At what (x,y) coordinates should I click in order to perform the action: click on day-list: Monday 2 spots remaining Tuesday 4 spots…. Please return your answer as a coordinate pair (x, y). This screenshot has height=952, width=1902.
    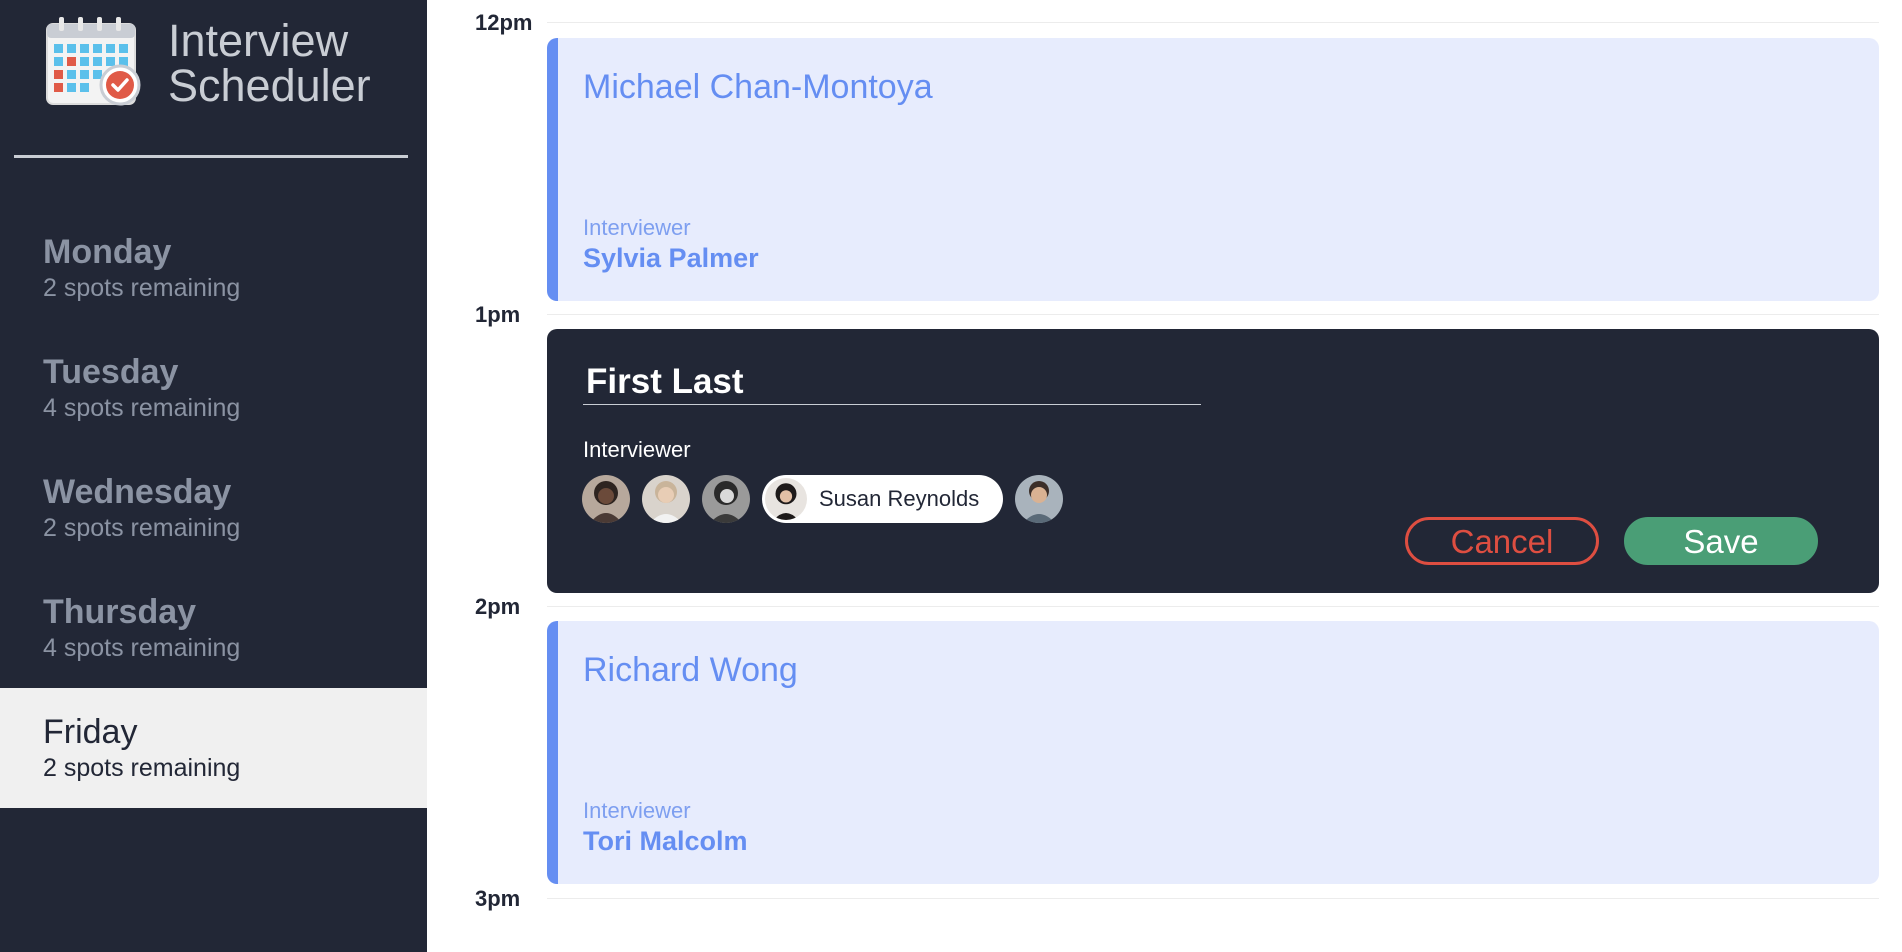
    Looking at the image, I should click on (213, 508).